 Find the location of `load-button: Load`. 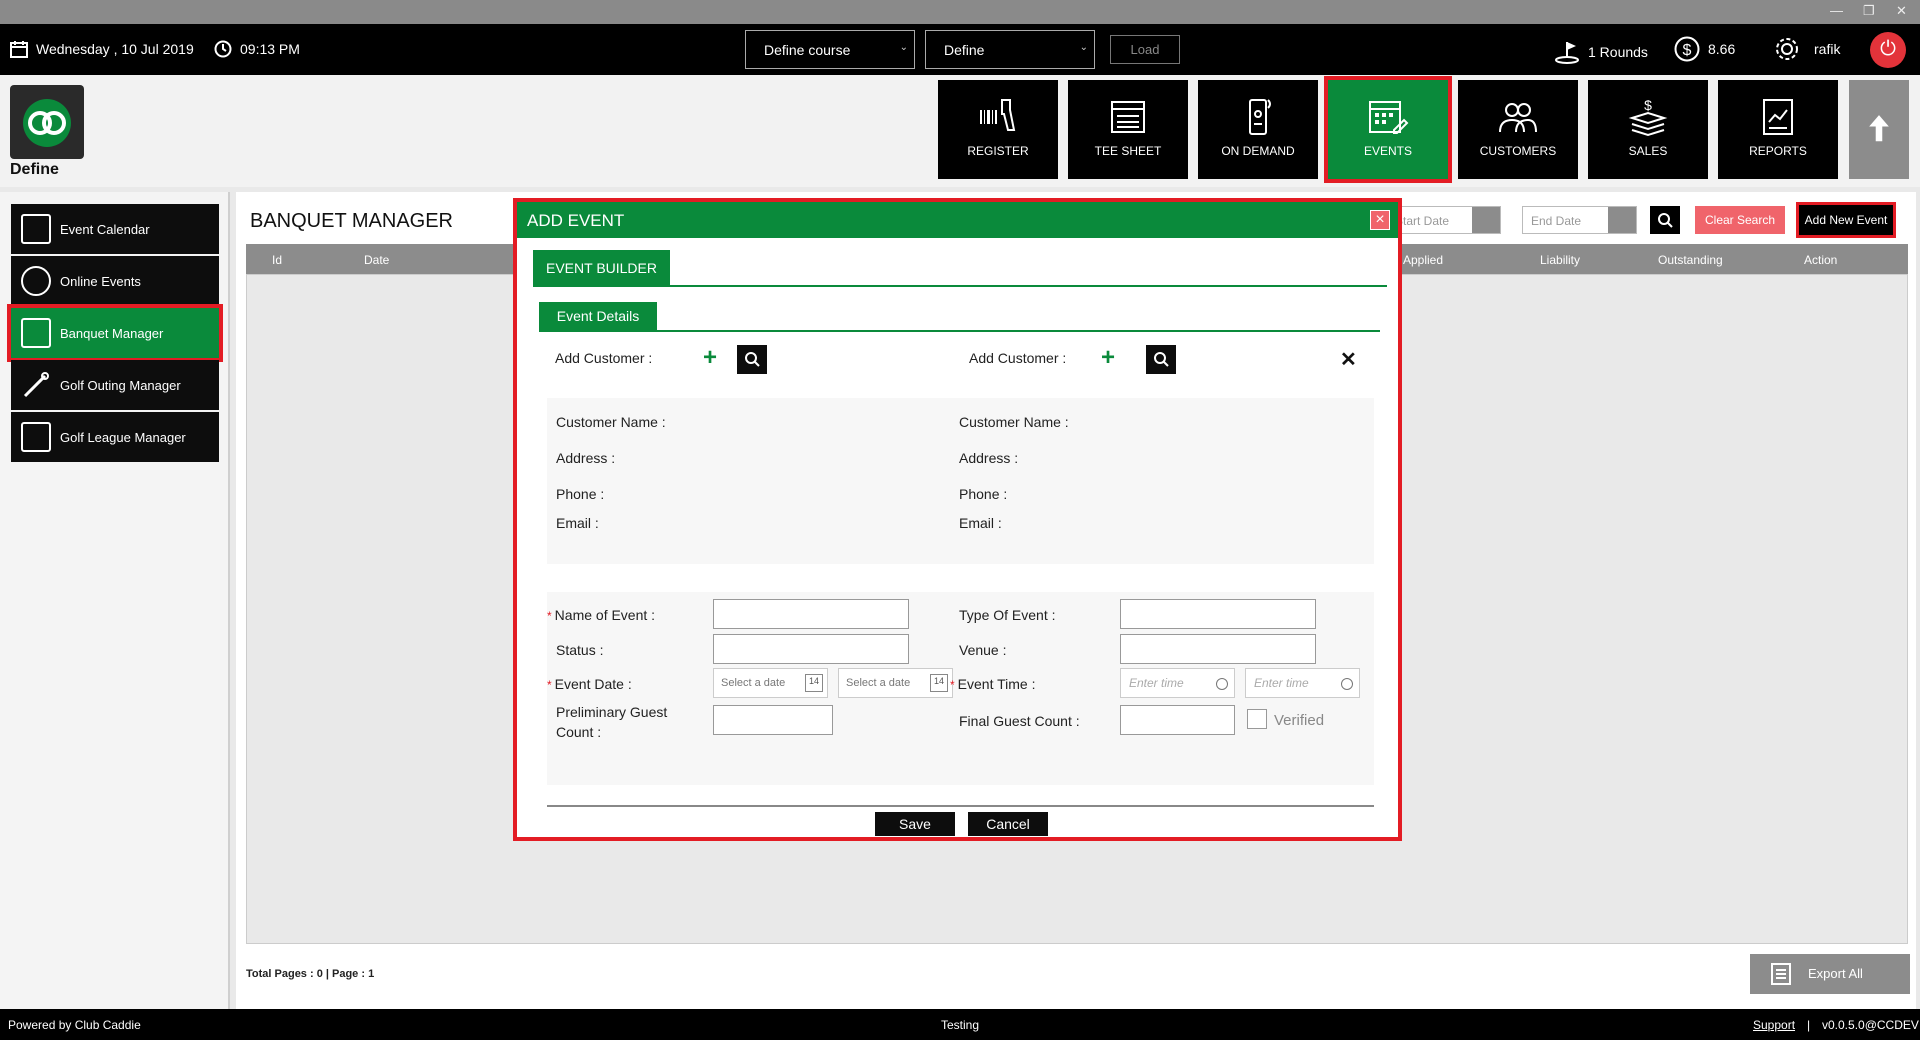

load-button: Load is located at coordinates (1145, 49).